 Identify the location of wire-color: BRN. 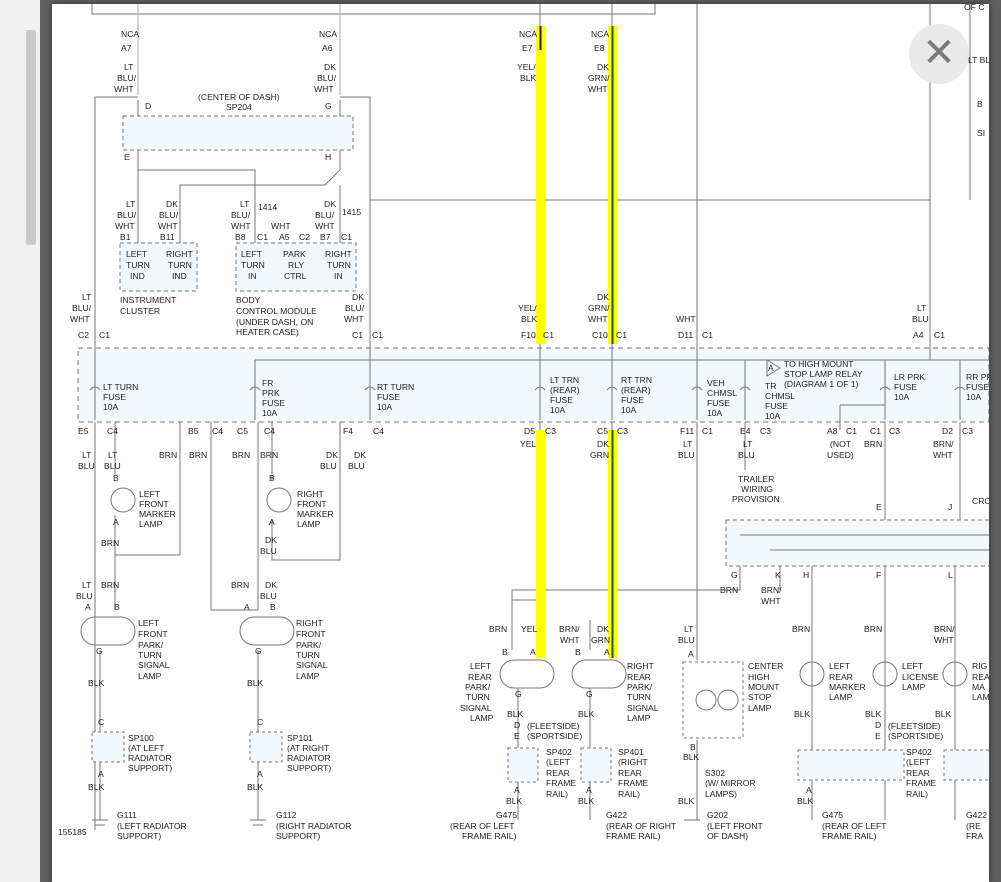
(168, 455).